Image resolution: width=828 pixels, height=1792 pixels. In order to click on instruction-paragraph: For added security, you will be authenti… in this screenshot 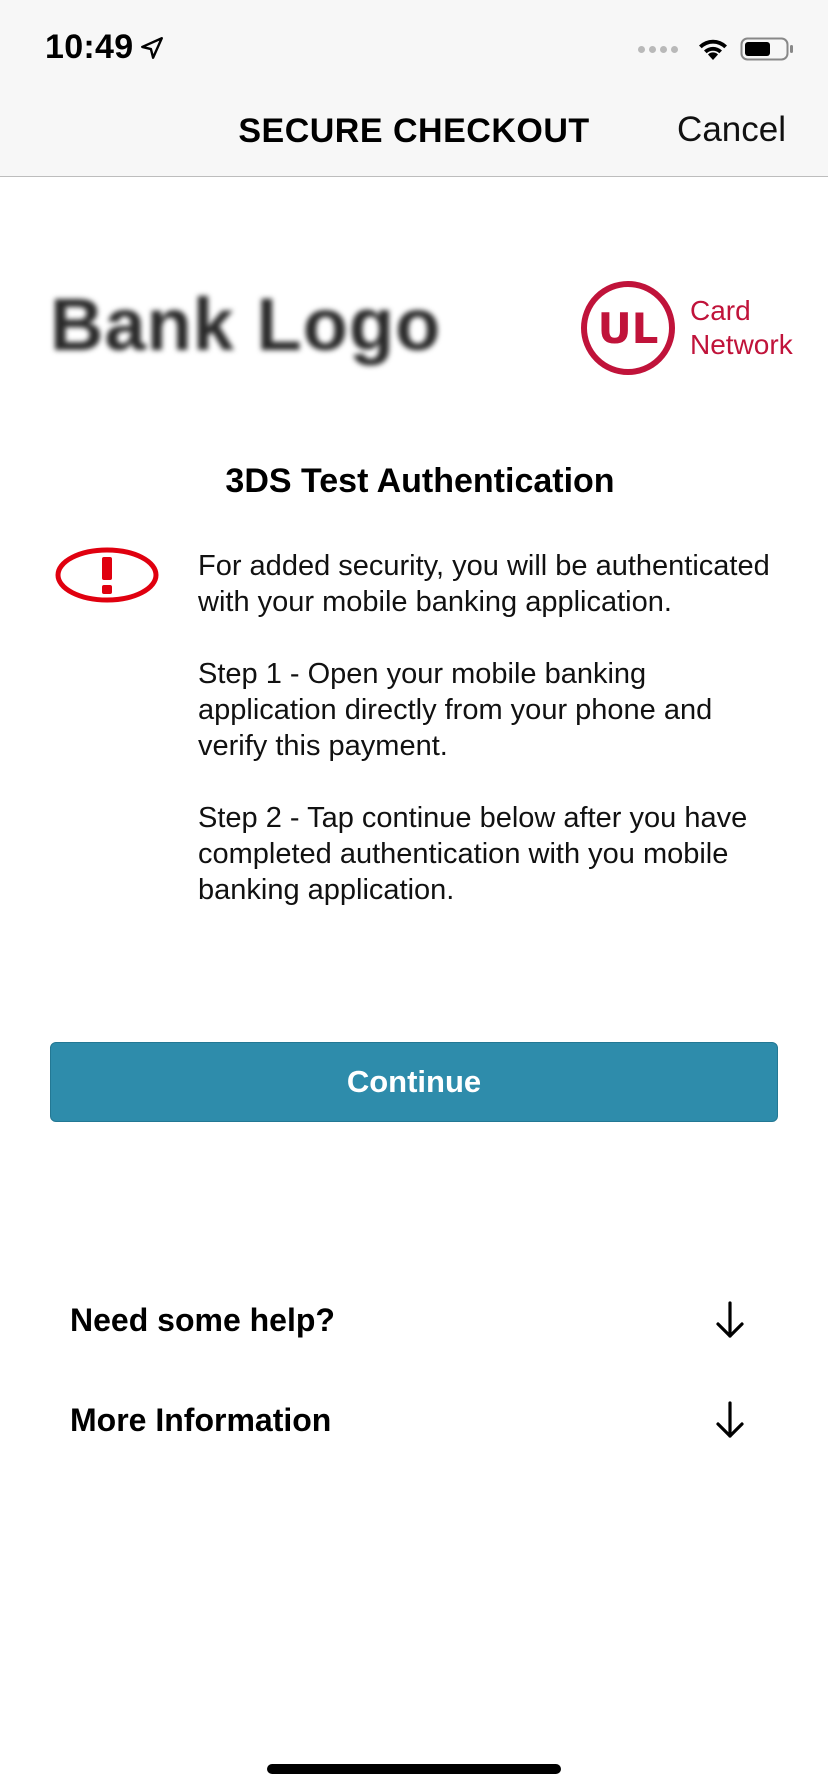, I will do `click(484, 584)`.